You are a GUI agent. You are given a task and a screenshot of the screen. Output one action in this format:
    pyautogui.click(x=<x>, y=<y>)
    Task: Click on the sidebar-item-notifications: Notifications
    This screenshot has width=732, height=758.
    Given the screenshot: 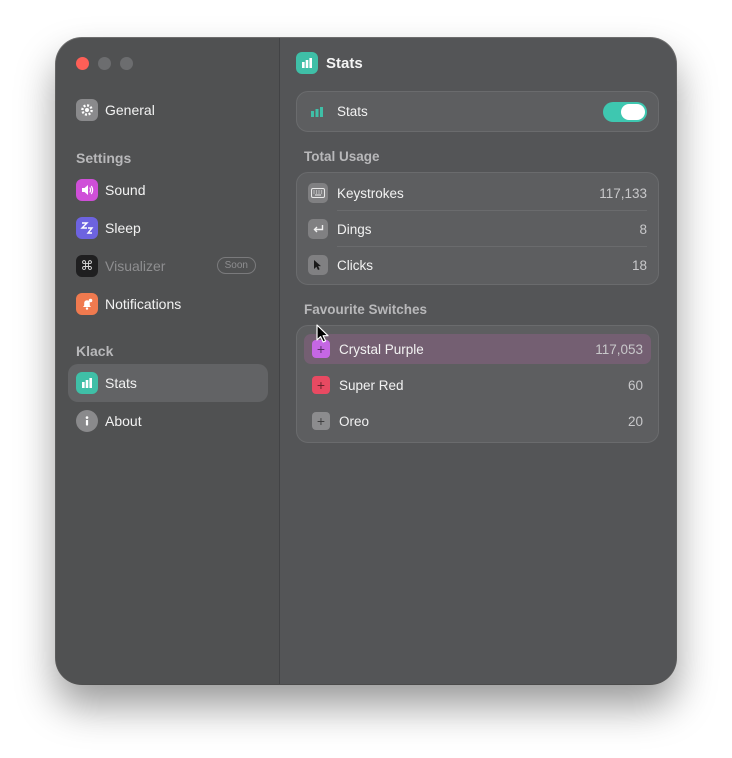 What is the action you would take?
    pyautogui.click(x=168, y=304)
    